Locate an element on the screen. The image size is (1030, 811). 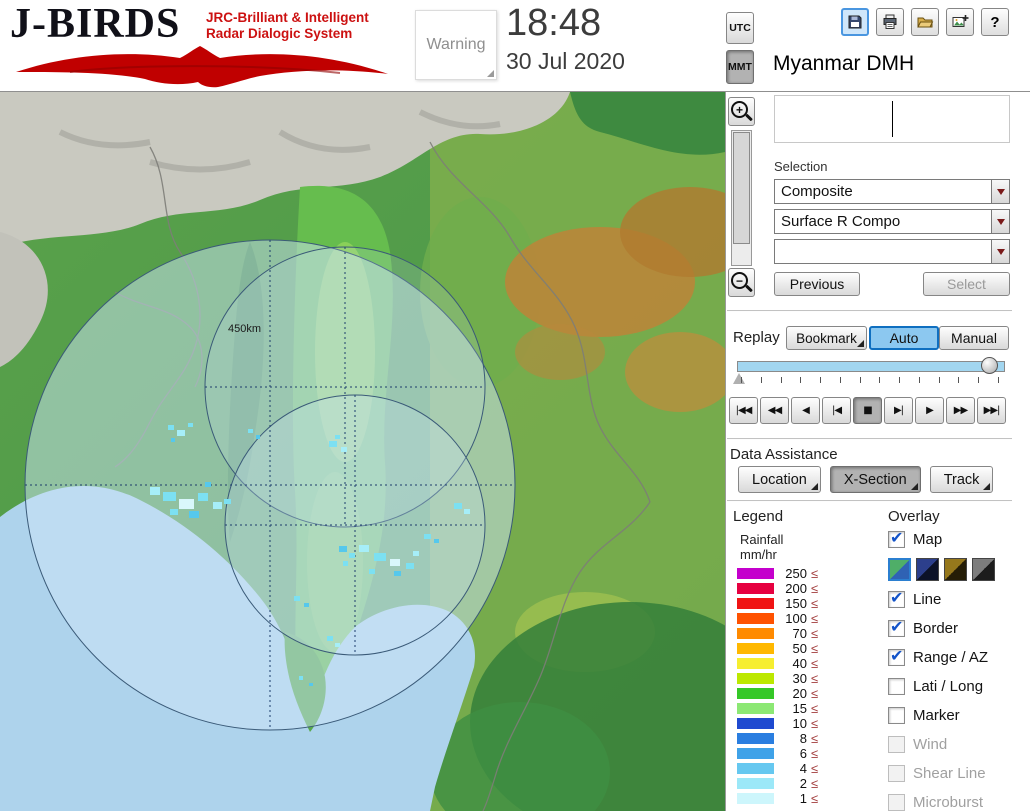
legend-entry: 70 ≤ is located at coordinates (777, 633).